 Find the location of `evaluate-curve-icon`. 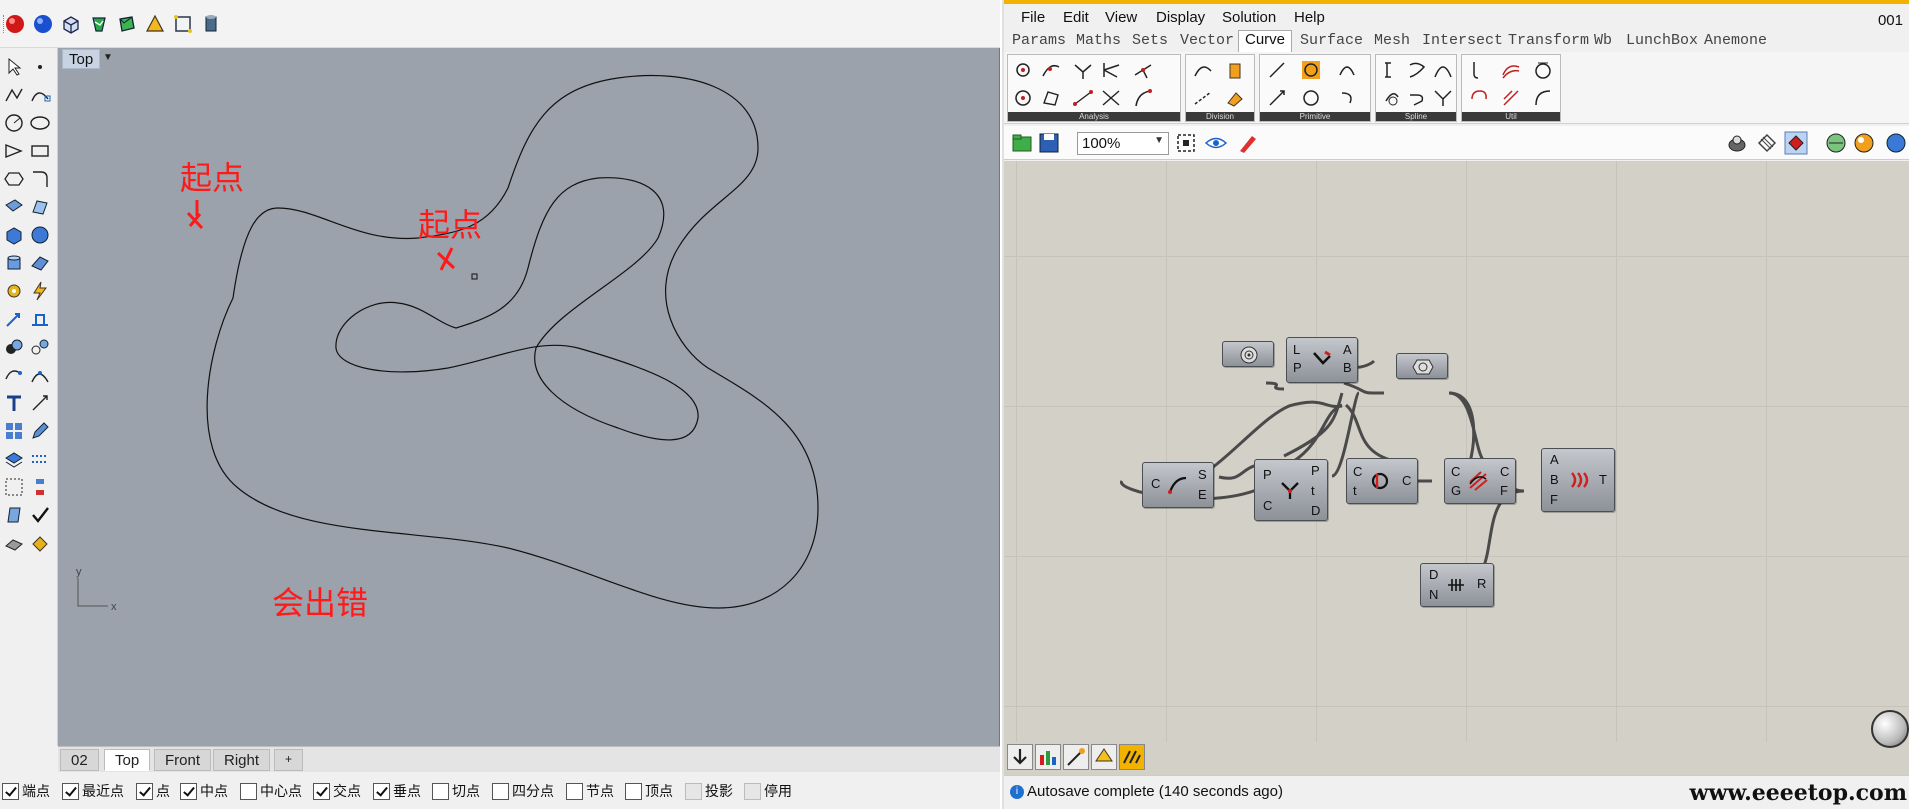

evaluate-curve-icon is located at coordinates (1083, 70).